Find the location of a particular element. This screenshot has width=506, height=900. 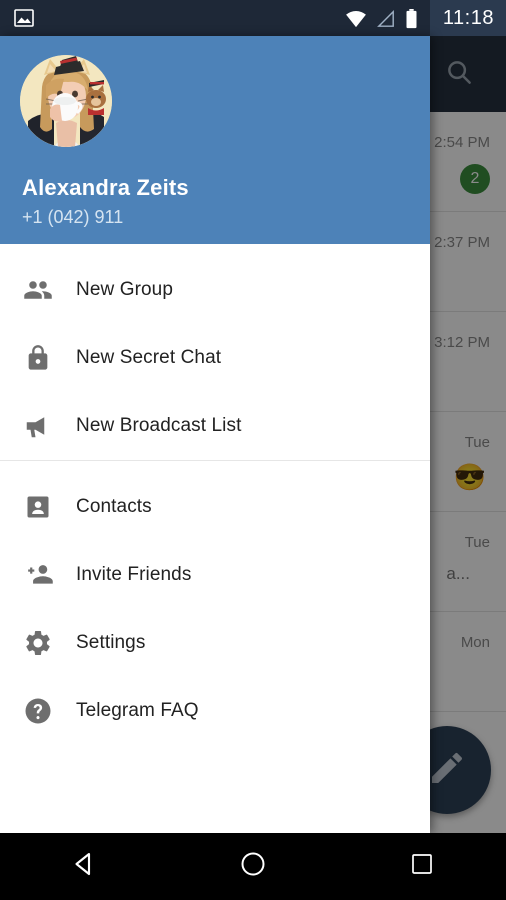

drawer-item-label: New Broadcast List is located at coordinates (159, 425).